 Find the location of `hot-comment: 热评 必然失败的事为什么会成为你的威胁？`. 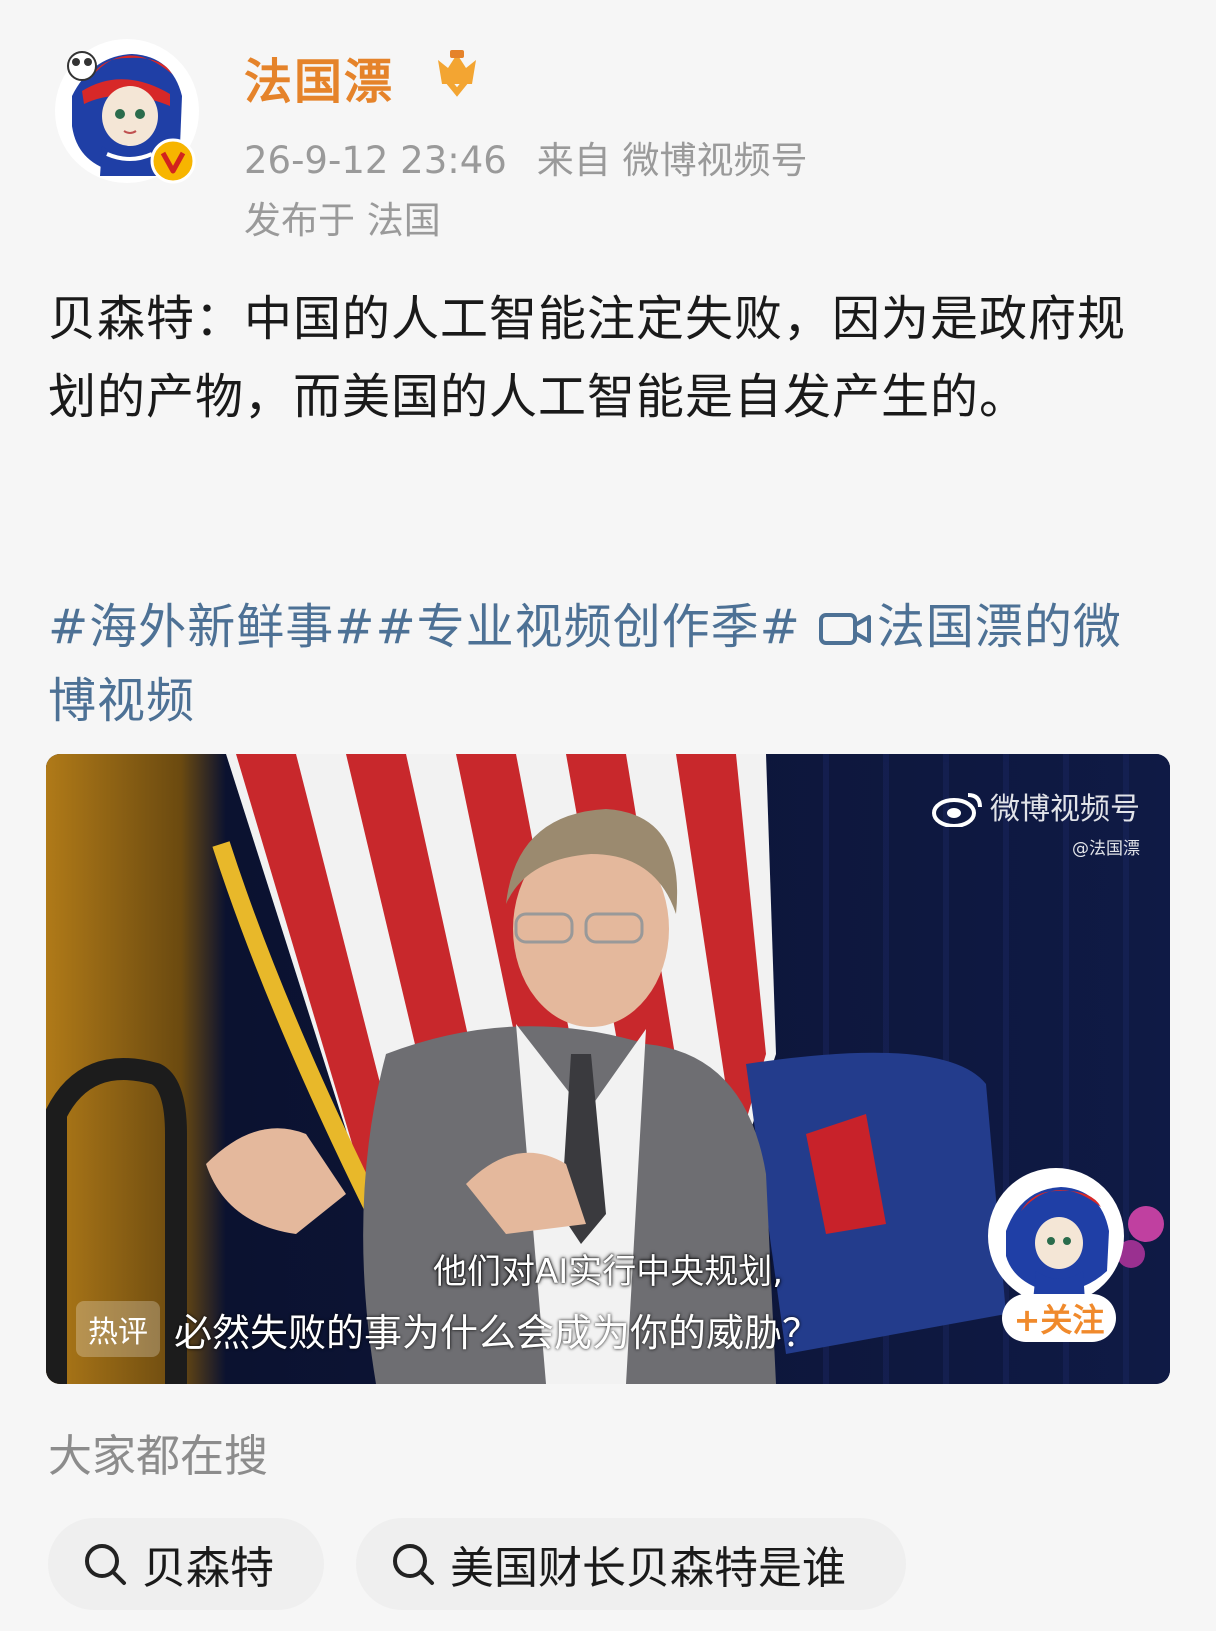

hot-comment: 热评 必然失败的事为什么会成为你的威胁？ is located at coordinates (448, 1329).